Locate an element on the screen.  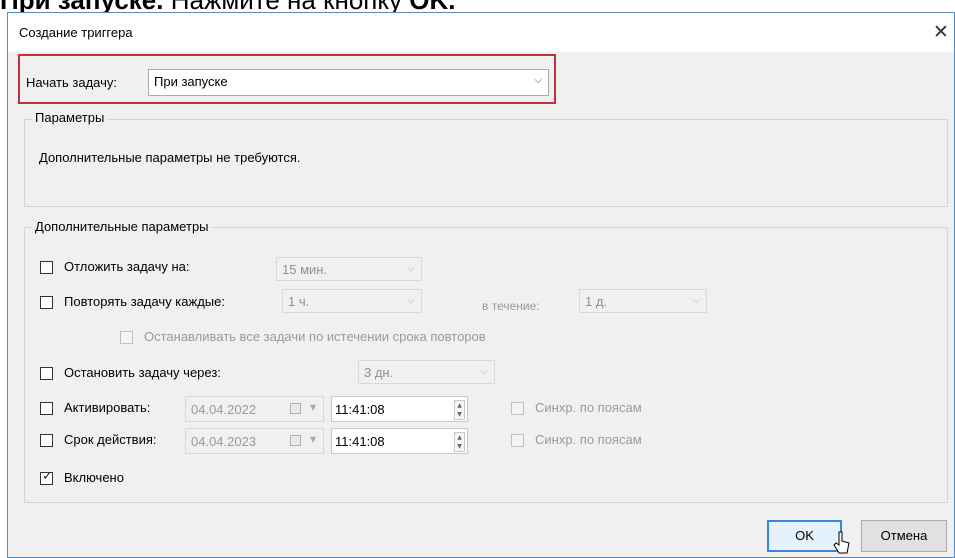
repeat-checkbox is located at coordinates (46, 302).